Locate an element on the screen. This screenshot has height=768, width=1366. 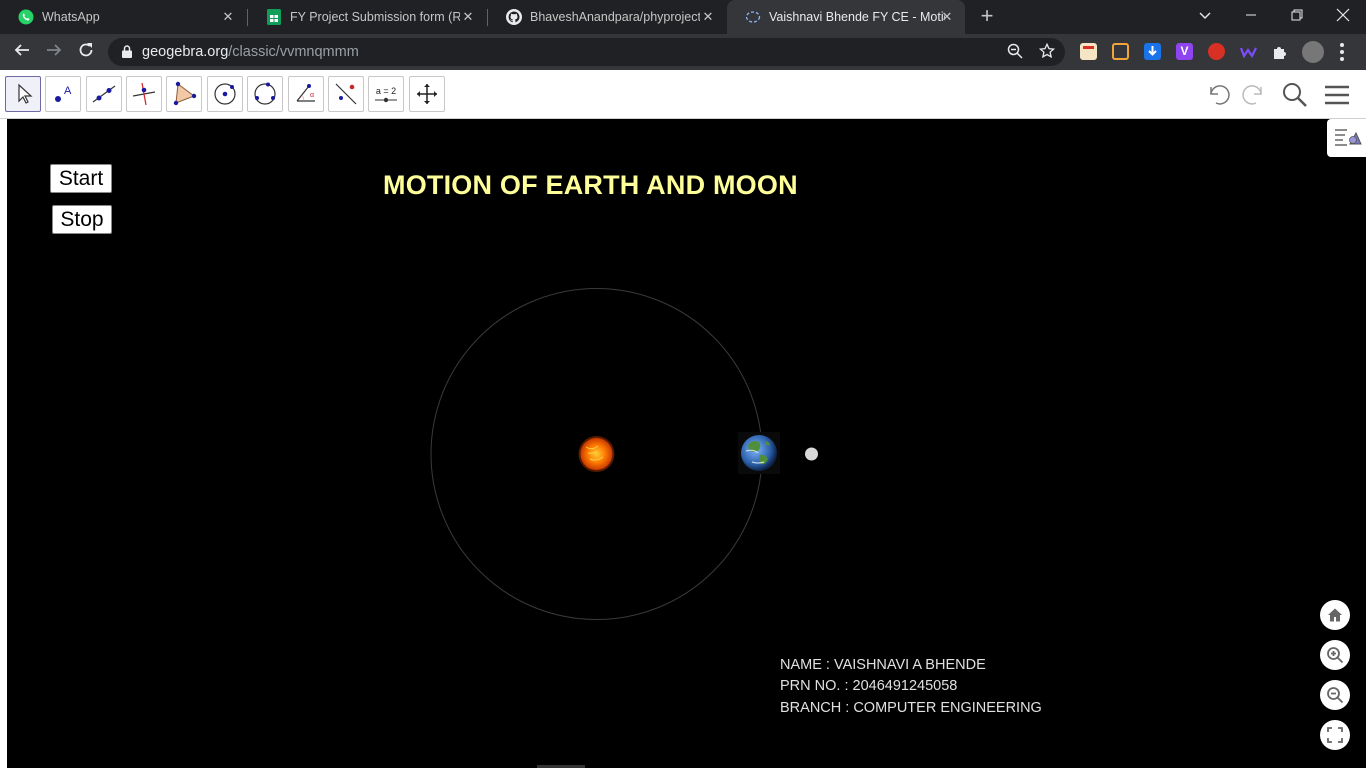
tab-github: BhaveshAnandpara/phyproject: A ✕ is located at coordinates (607, 17).